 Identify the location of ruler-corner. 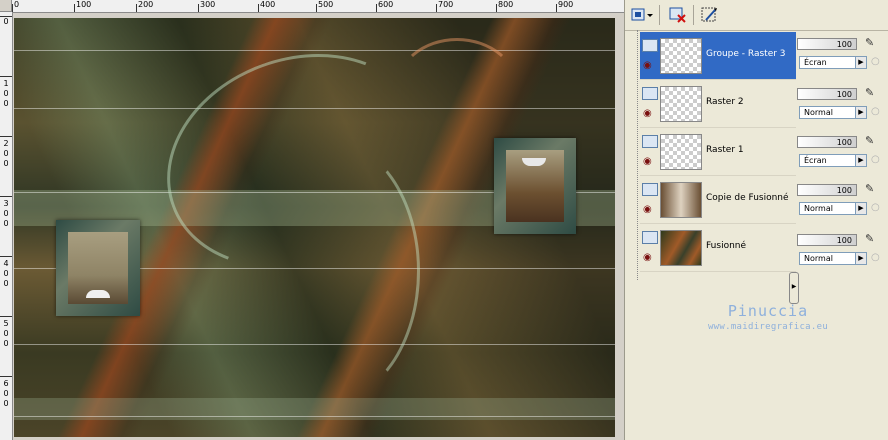
(6, 6).